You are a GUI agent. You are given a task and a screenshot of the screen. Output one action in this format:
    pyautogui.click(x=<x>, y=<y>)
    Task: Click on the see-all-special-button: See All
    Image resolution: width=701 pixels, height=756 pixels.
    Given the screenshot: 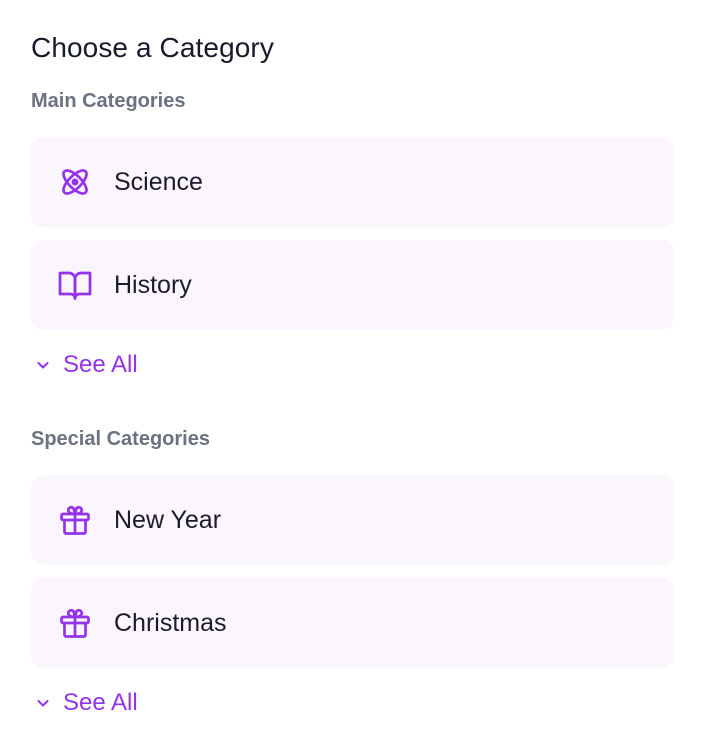 What is the action you would take?
    pyautogui.click(x=86, y=703)
    